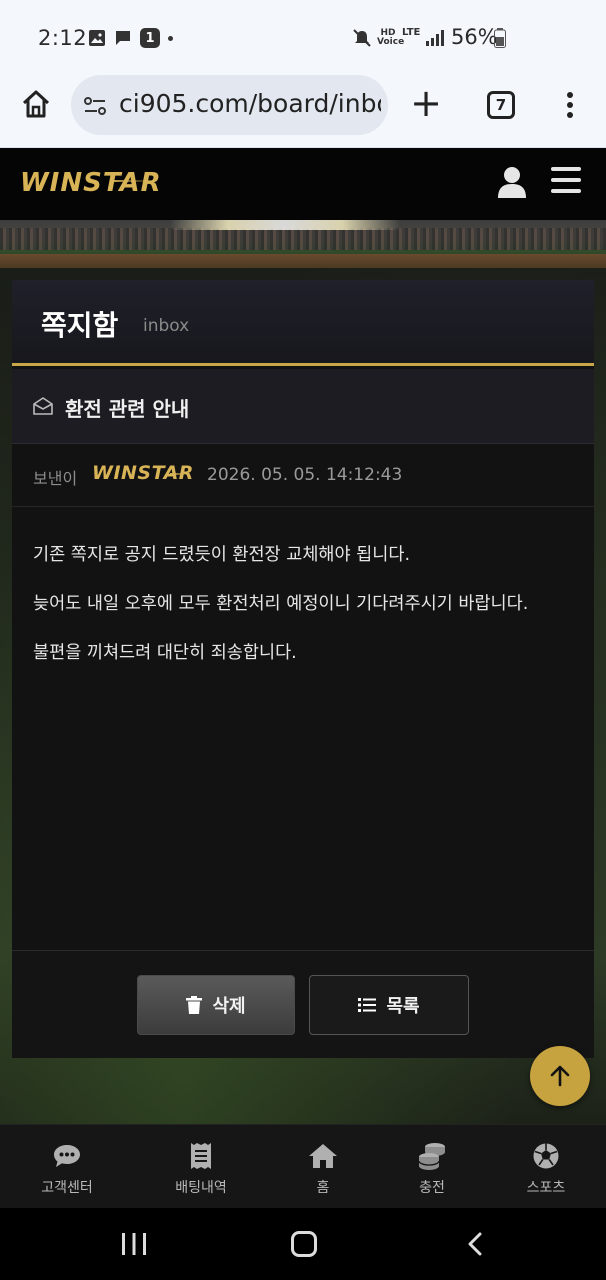  I want to click on page-title: 쪽지함, so click(80, 325).